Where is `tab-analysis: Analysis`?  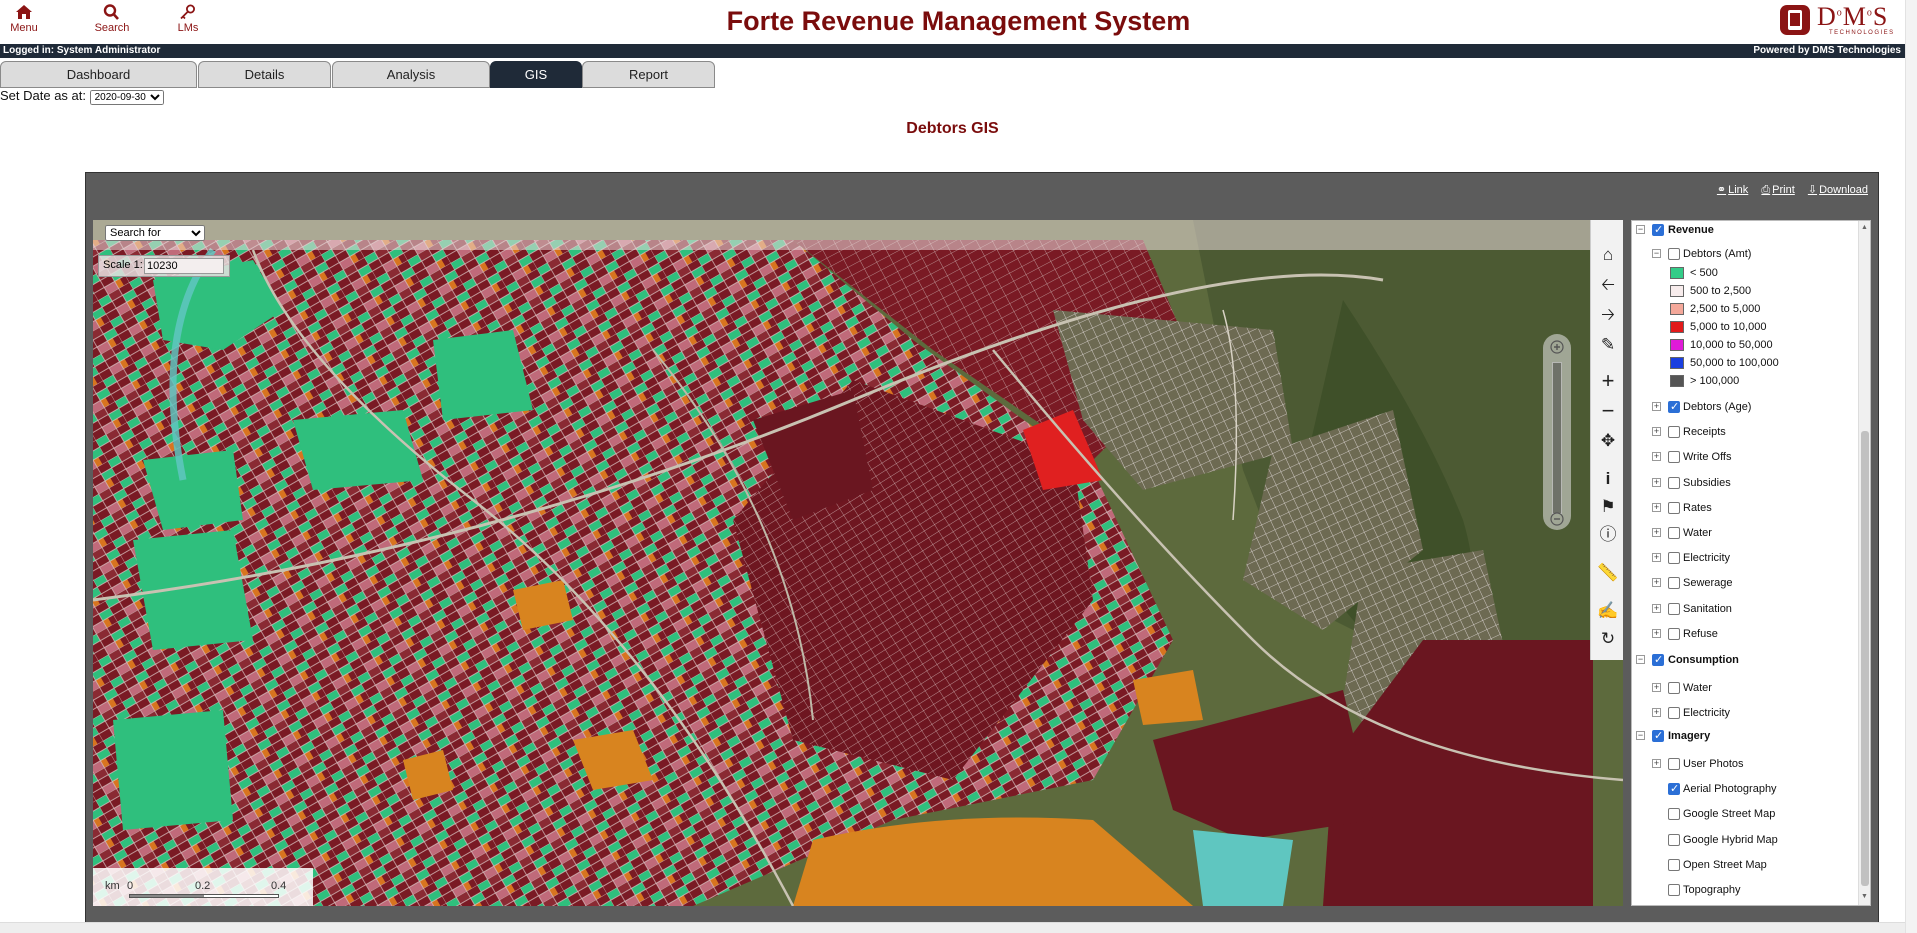
tab-analysis: Analysis is located at coordinates (411, 74).